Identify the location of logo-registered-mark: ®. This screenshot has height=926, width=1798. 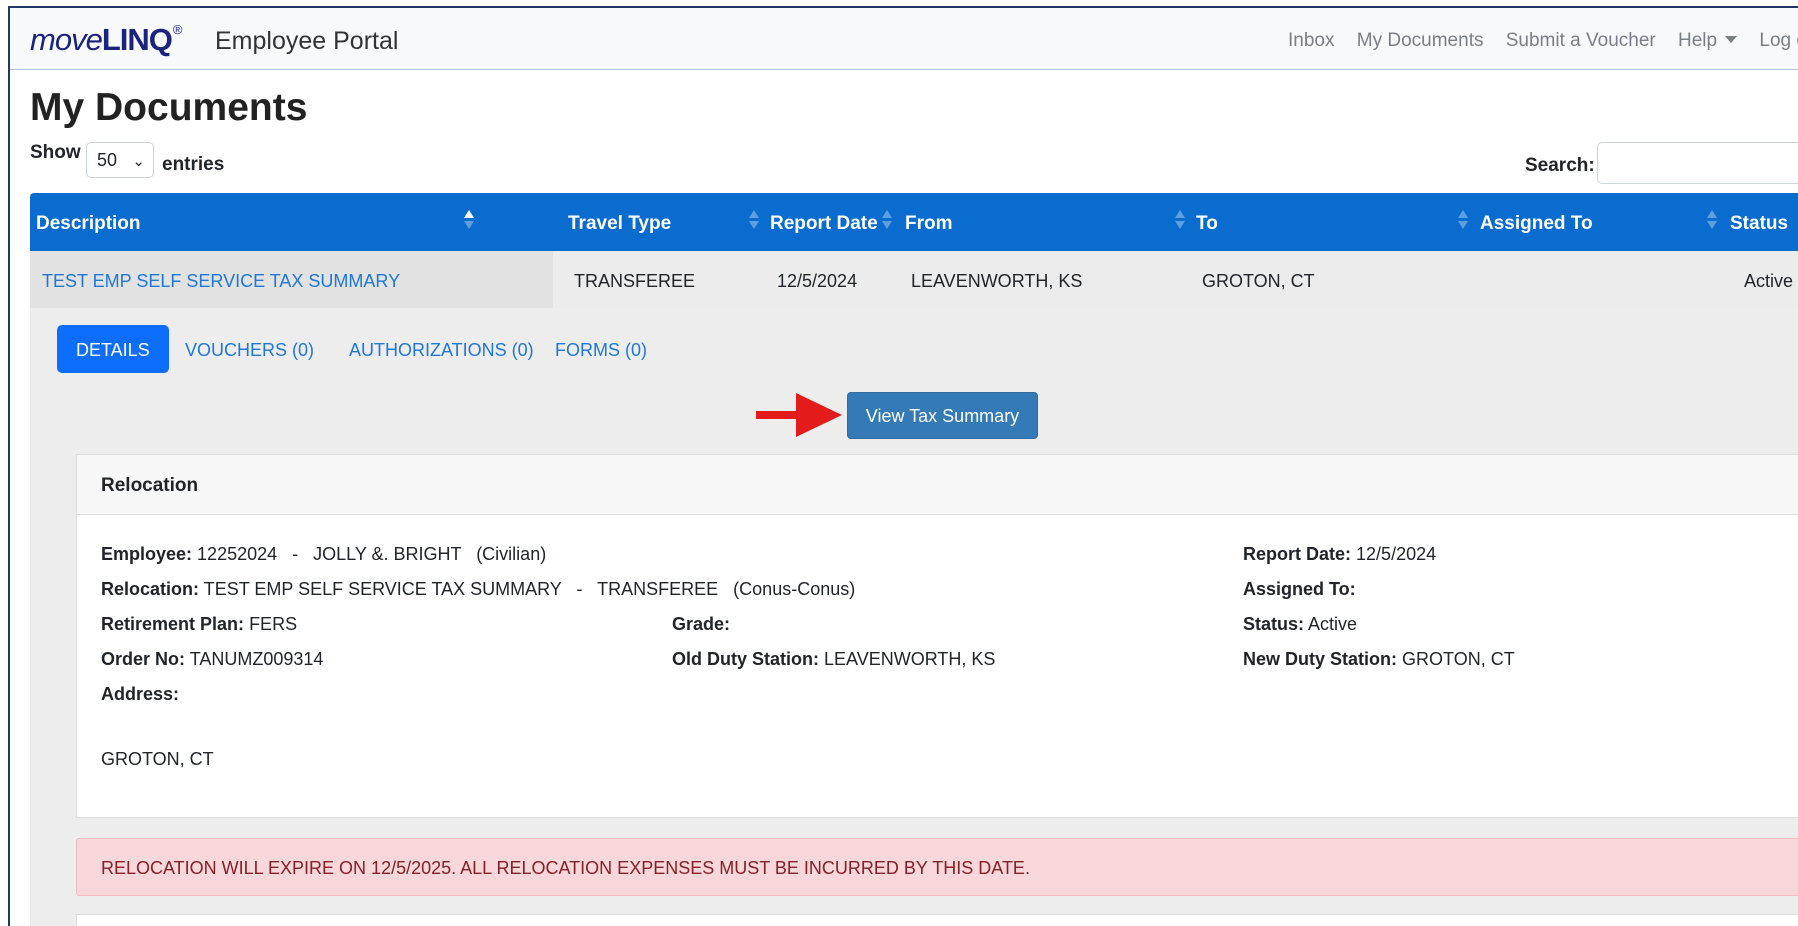
(177, 29).